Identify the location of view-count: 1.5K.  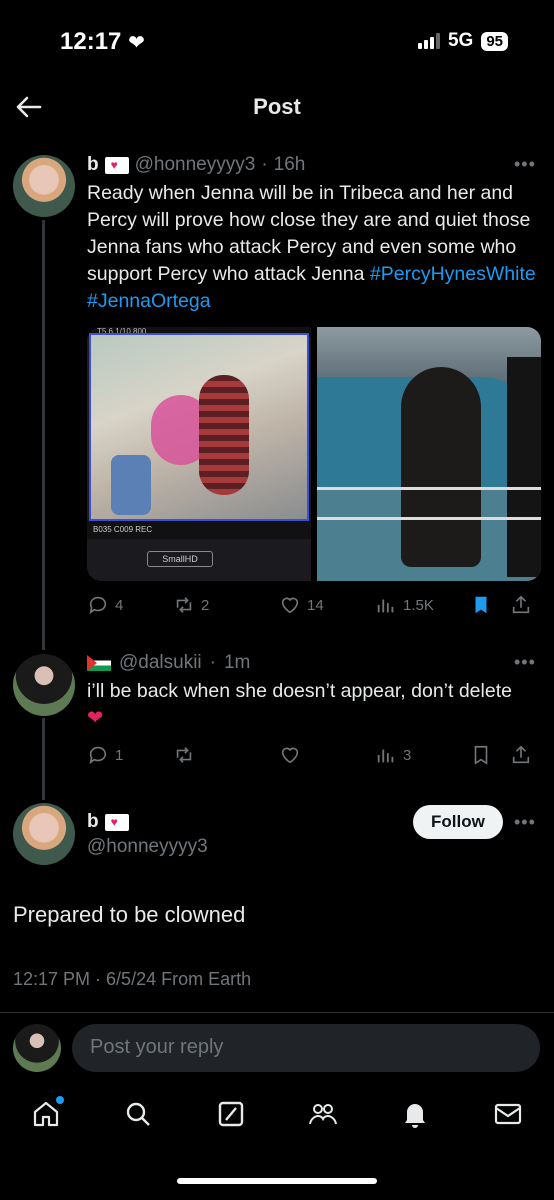
(418, 605).